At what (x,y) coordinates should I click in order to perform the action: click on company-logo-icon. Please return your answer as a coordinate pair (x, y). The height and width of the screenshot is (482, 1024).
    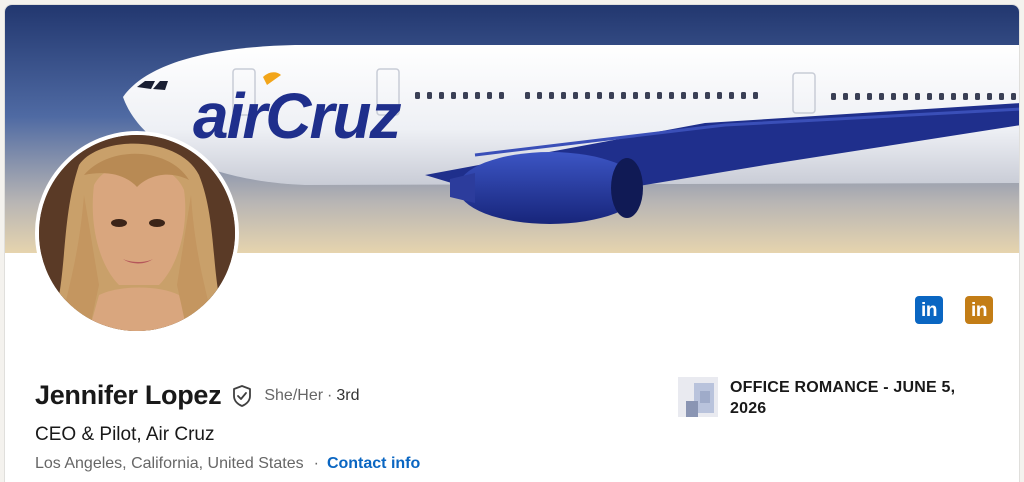
    Looking at the image, I should click on (698, 397).